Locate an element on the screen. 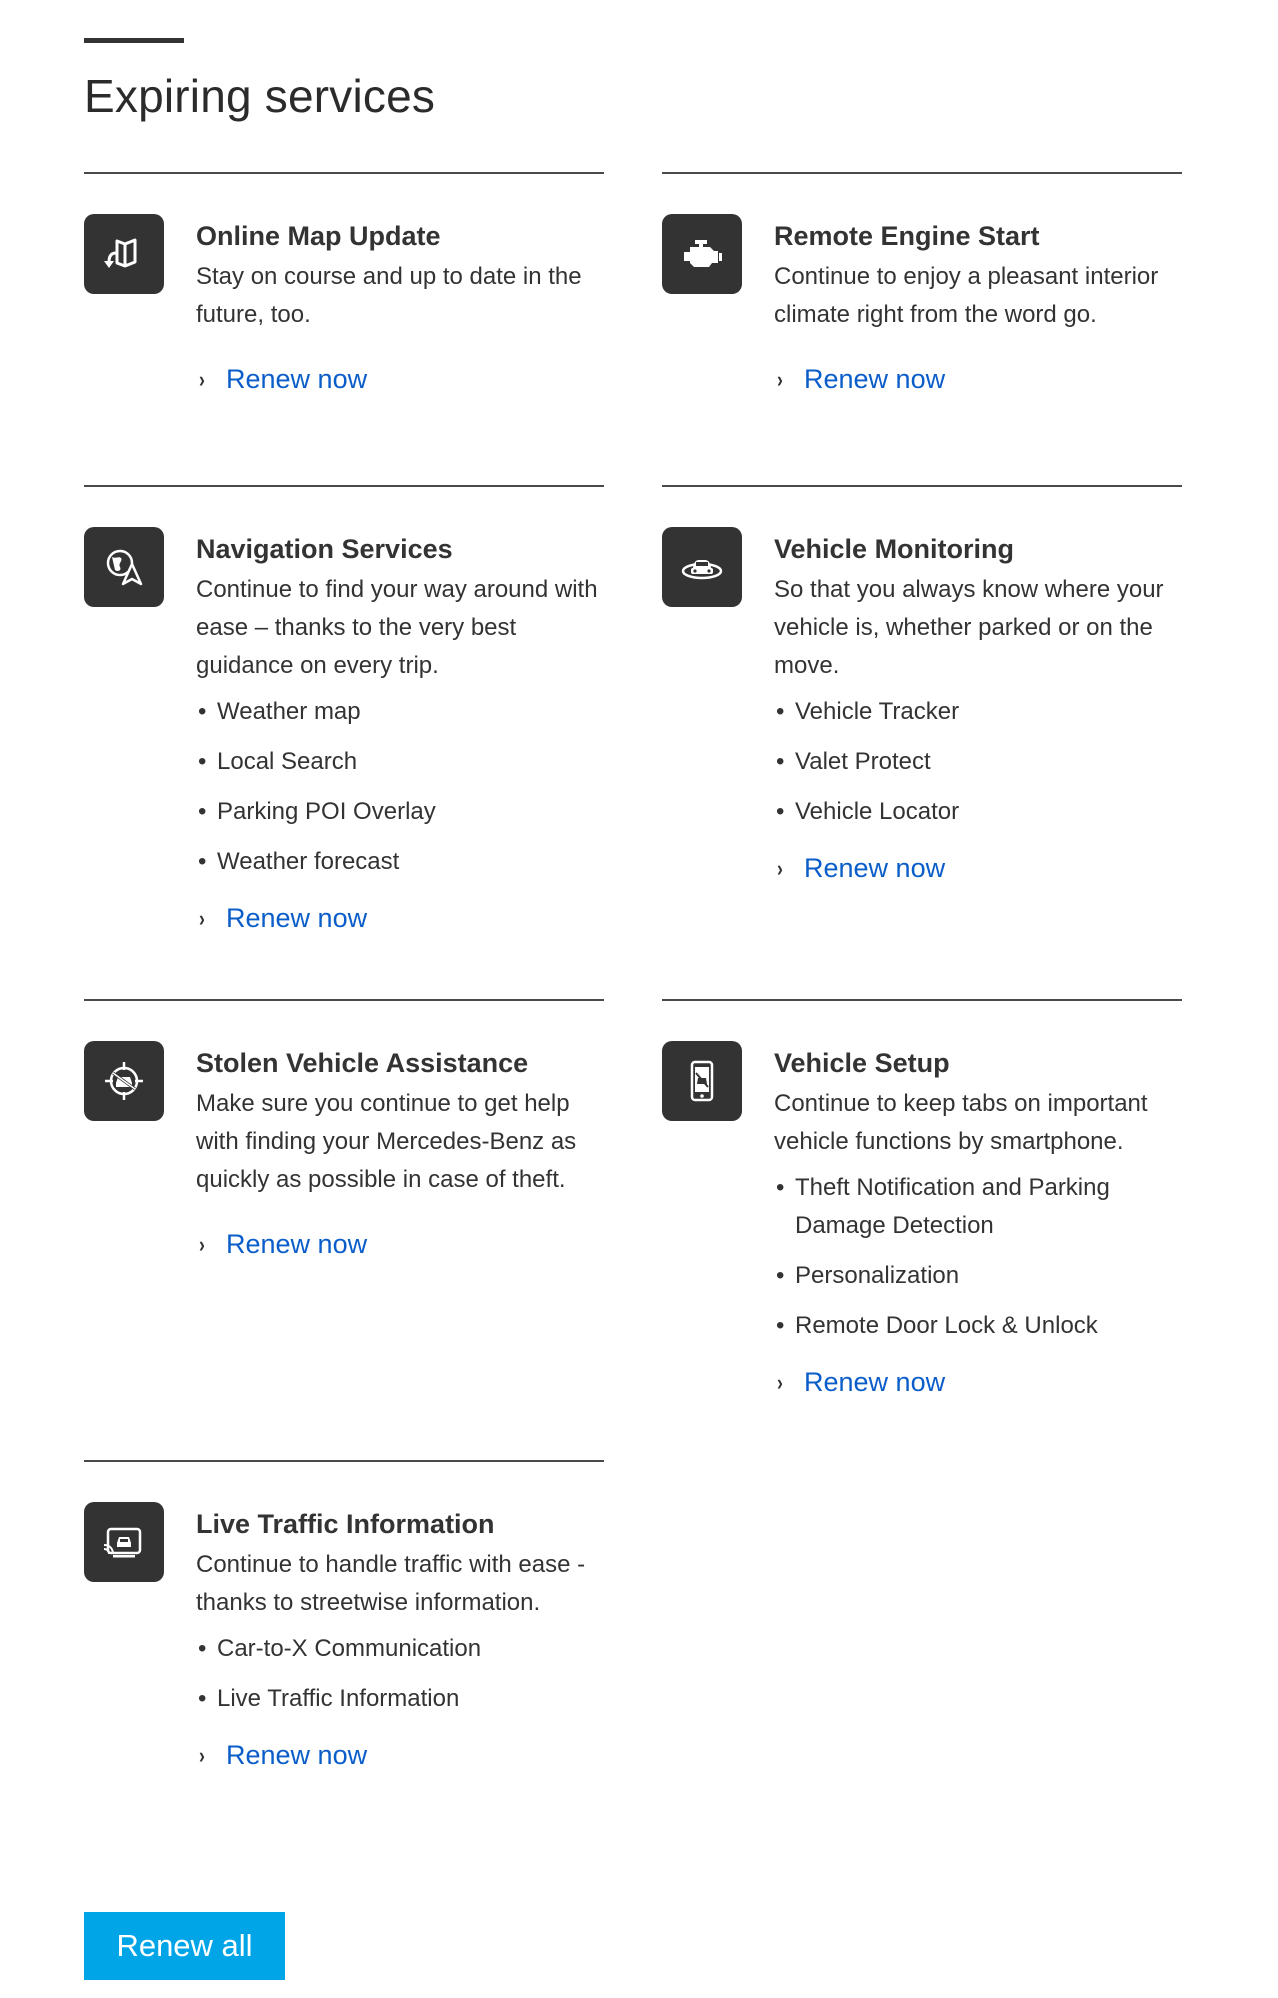  feature-item: • Personalization is located at coordinates (868, 1275).